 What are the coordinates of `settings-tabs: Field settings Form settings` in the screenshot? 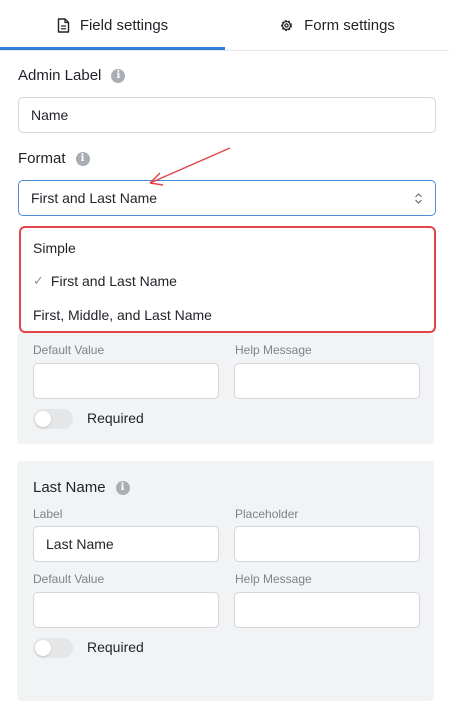 It's located at (224, 25).